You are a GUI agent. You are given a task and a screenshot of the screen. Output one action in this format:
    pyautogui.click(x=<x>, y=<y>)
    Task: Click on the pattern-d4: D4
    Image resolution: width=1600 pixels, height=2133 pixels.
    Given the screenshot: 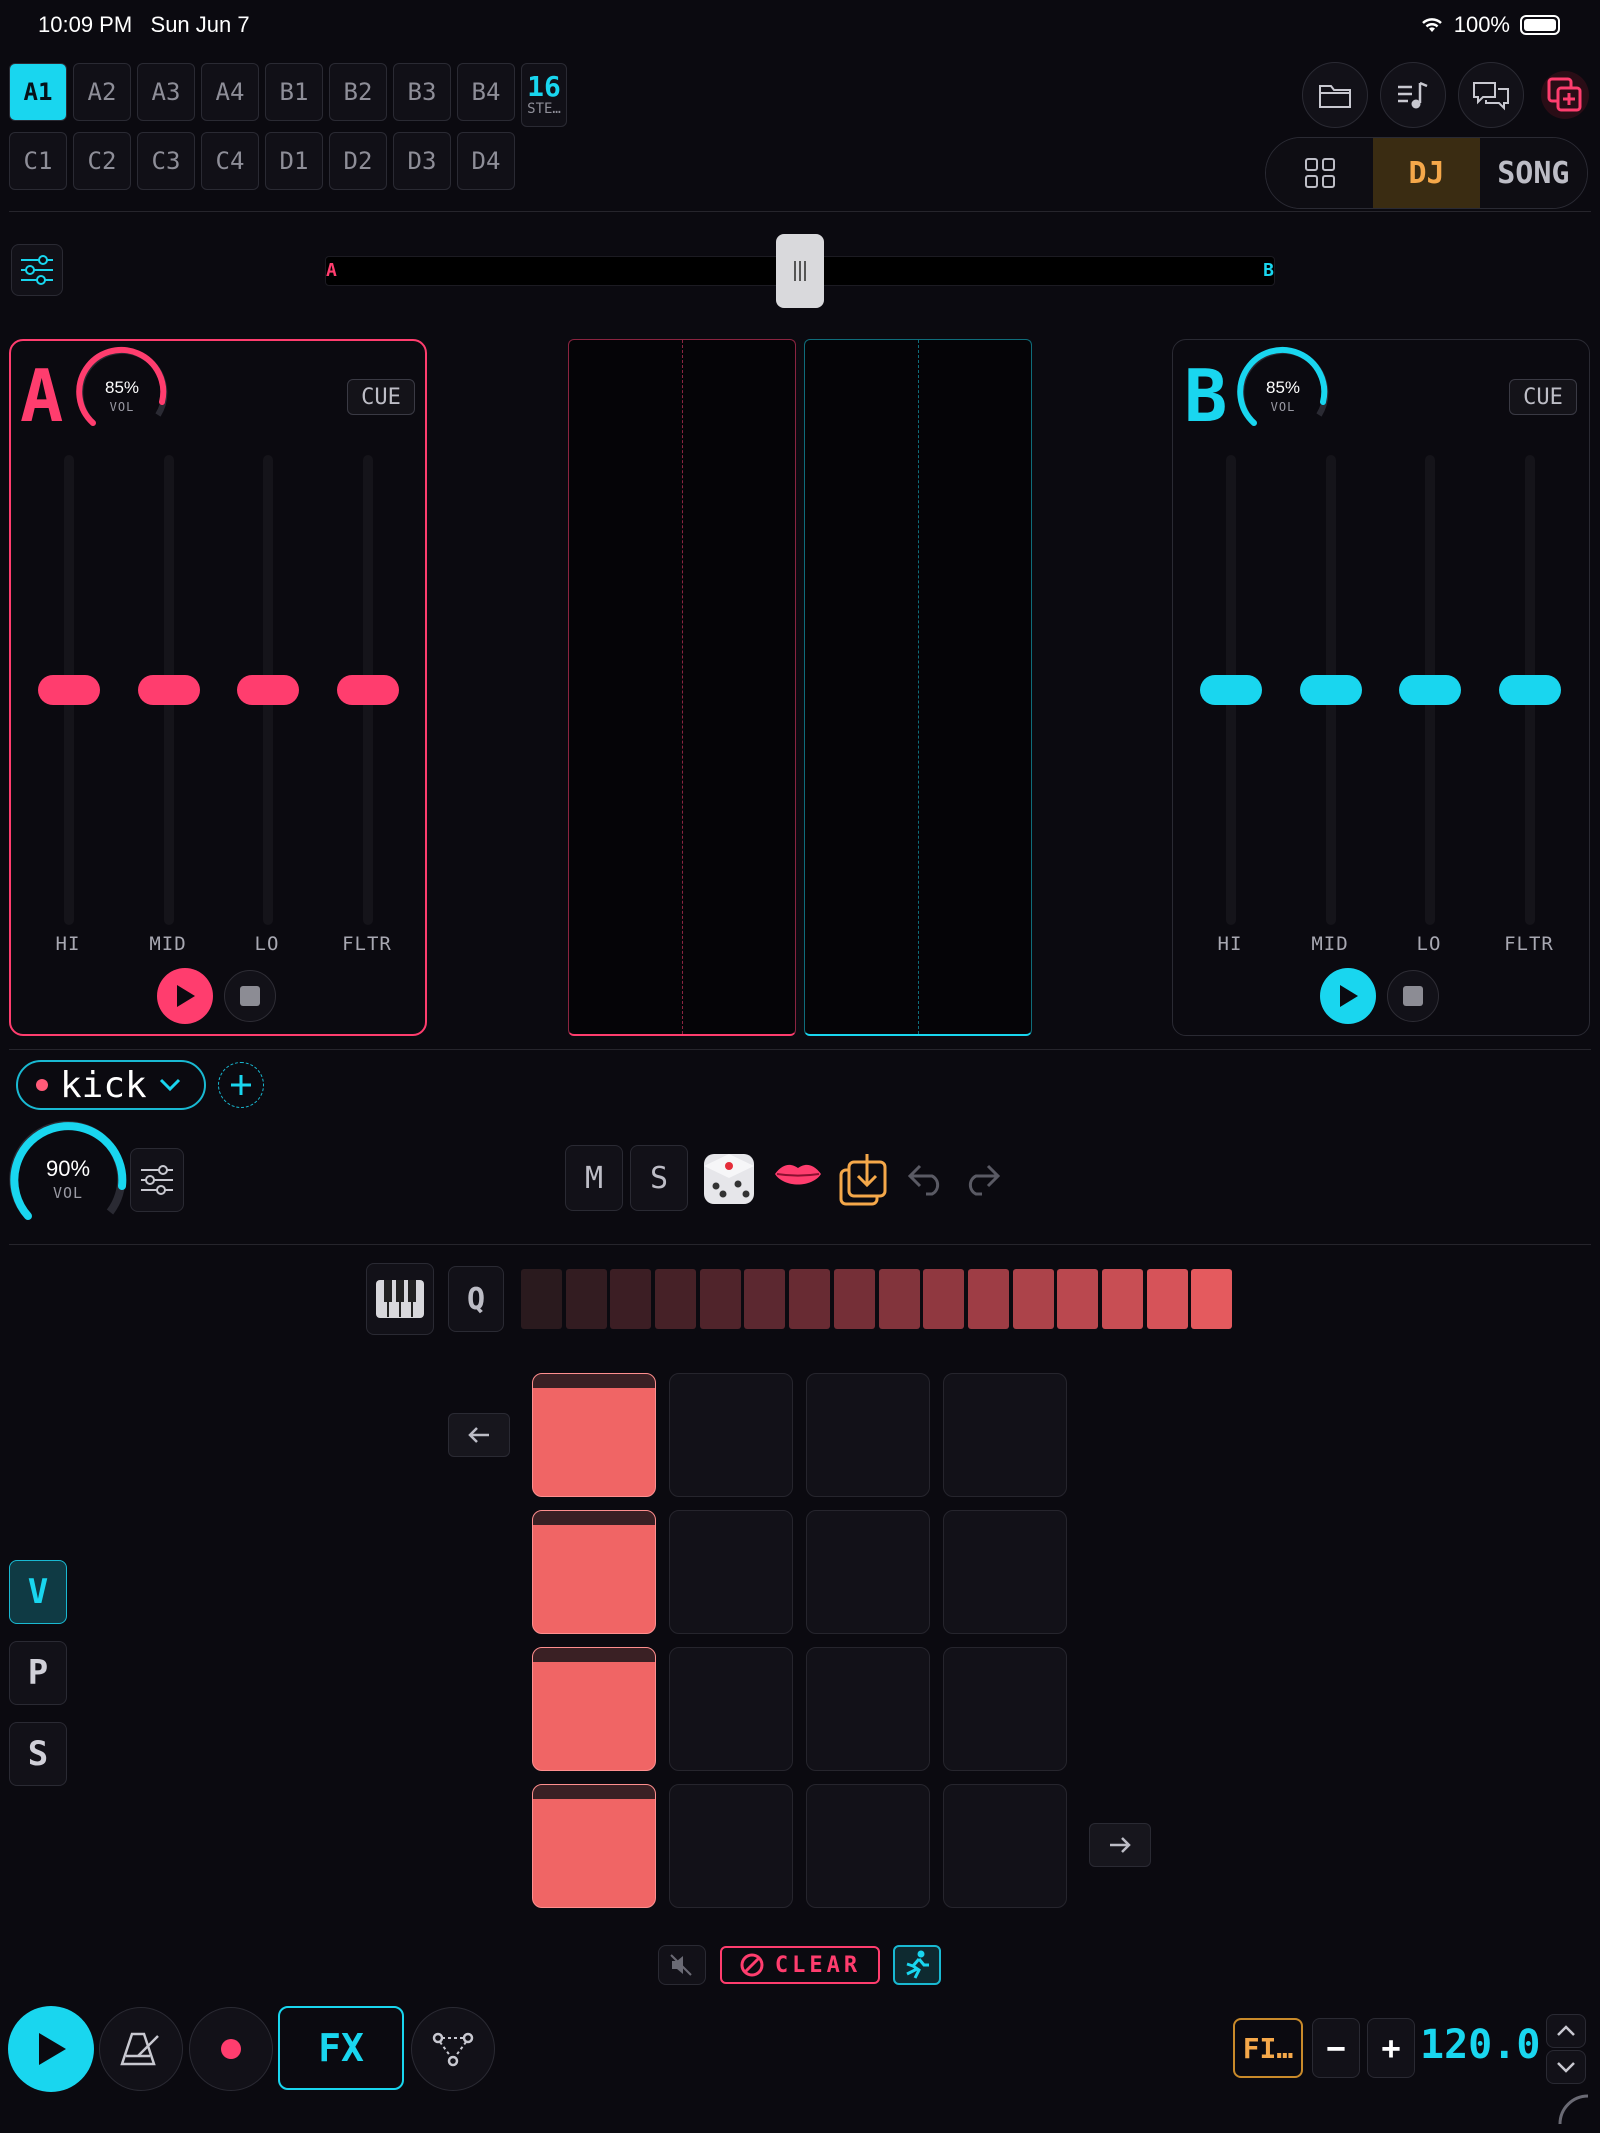 What is the action you would take?
    pyautogui.click(x=486, y=161)
    